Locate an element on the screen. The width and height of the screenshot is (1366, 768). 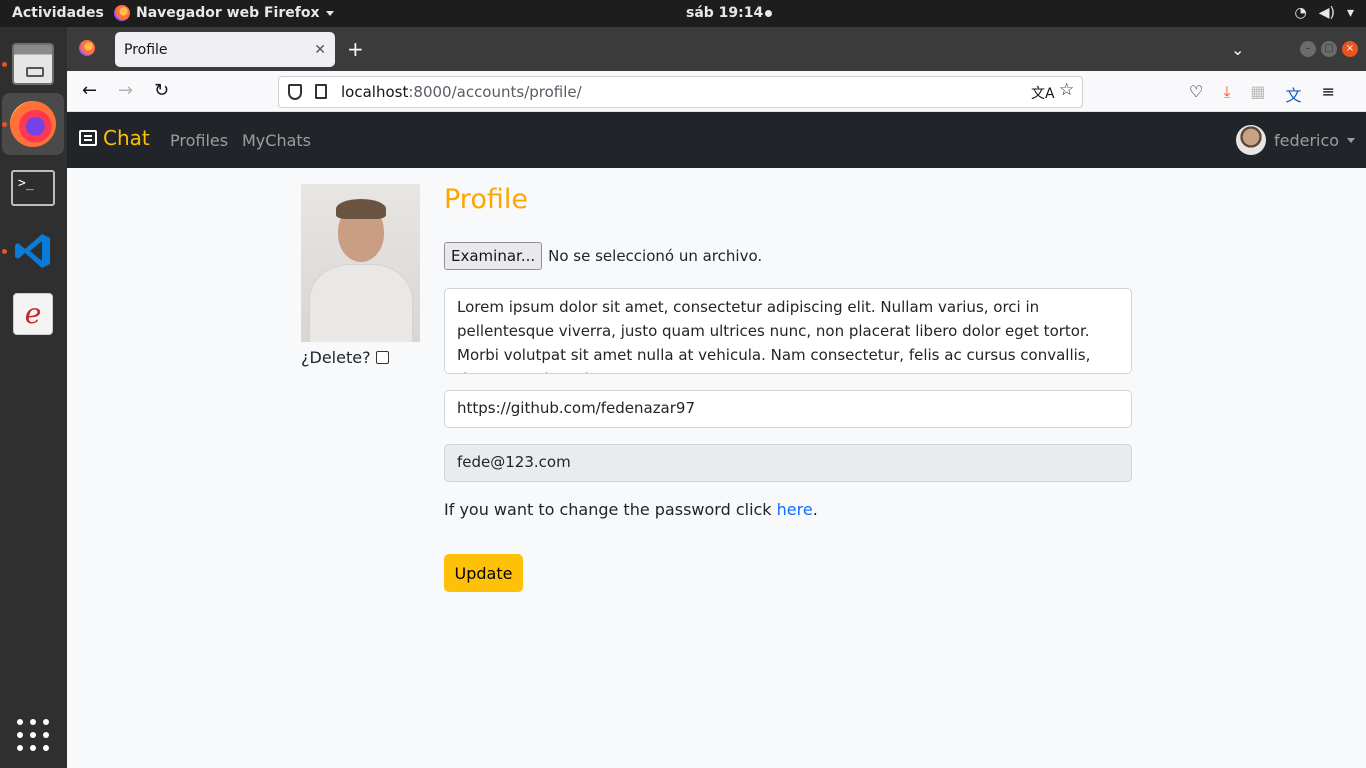
dock: >_ e is located at coordinates (33, 397).